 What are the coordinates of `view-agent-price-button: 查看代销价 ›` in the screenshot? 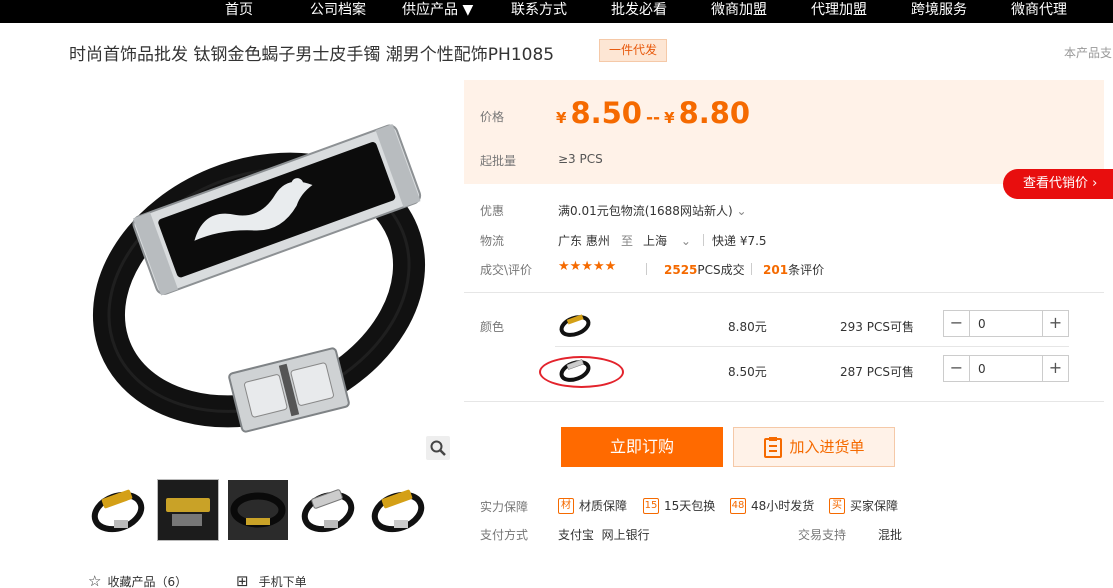 It's located at (1058, 184).